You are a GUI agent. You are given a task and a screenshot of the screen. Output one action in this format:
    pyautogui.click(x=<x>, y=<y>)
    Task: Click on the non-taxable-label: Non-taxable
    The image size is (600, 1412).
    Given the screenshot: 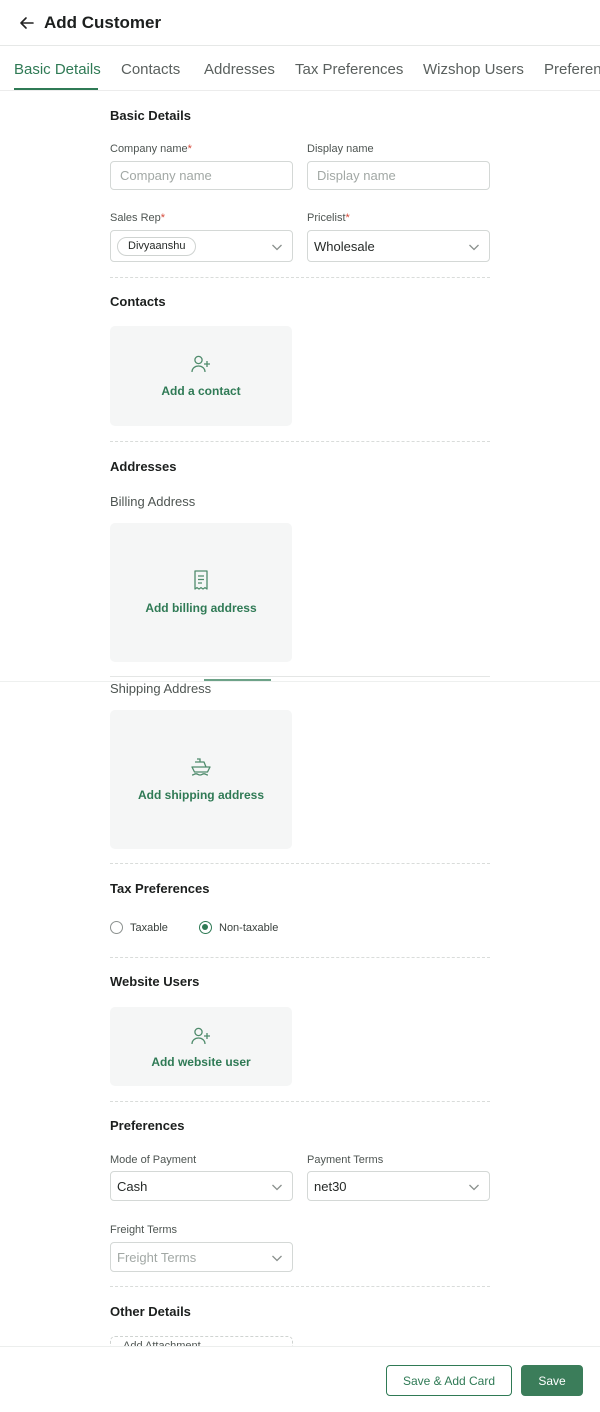 What is the action you would take?
    pyautogui.click(x=248, y=928)
    